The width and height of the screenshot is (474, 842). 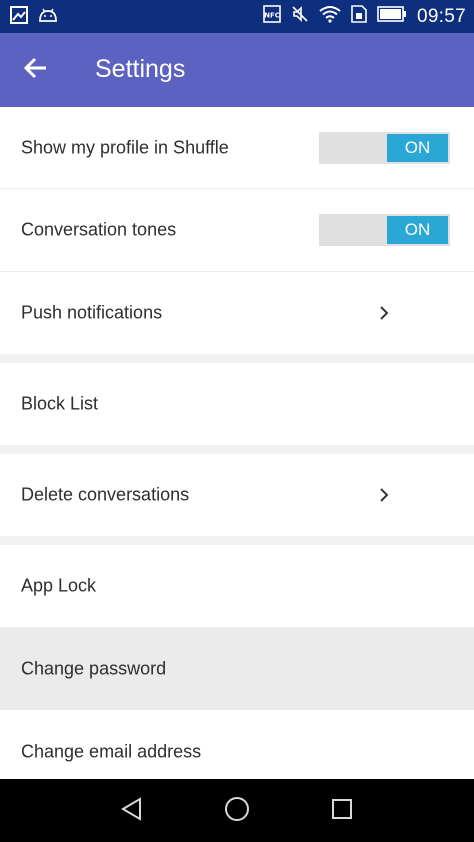 I want to click on battery-icon, so click(x=392, y=16).